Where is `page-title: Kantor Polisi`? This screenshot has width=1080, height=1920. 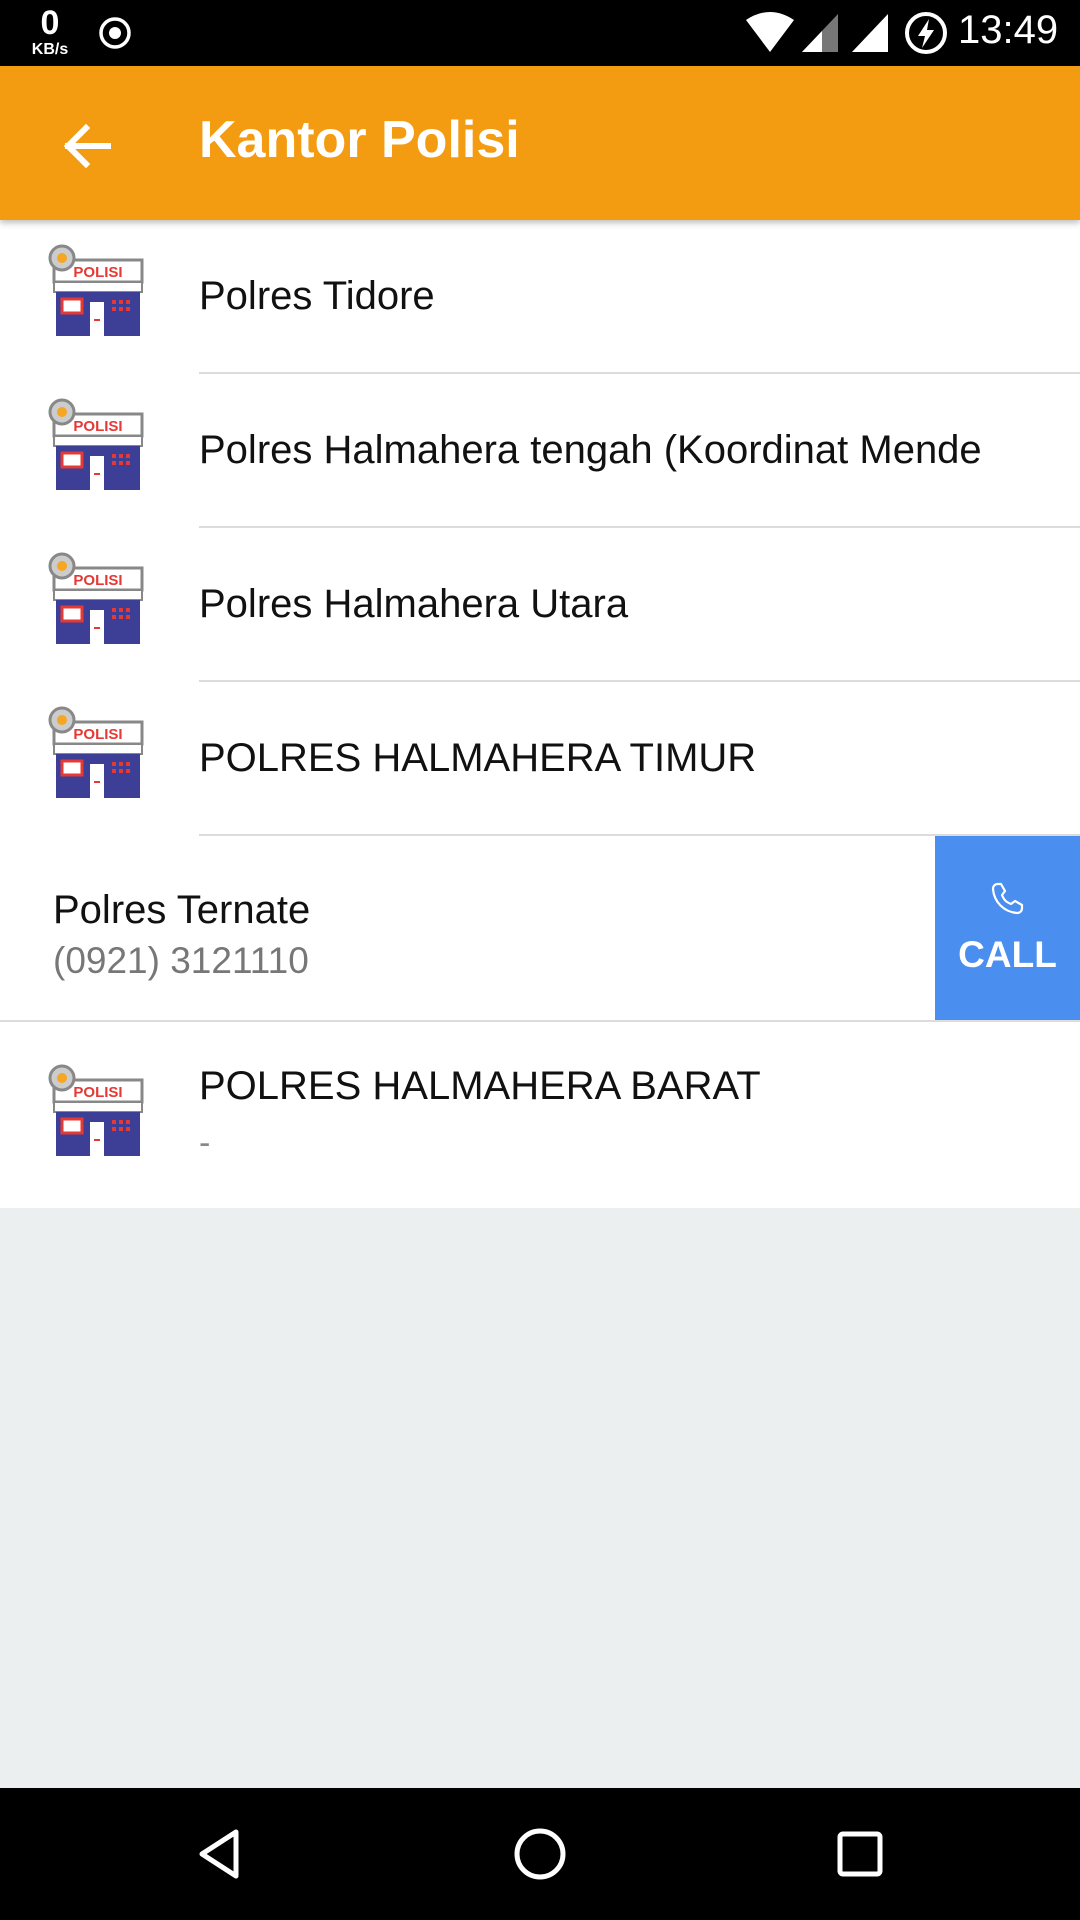 page-title: Kantor Polisi is located at coordinates (359, 140).